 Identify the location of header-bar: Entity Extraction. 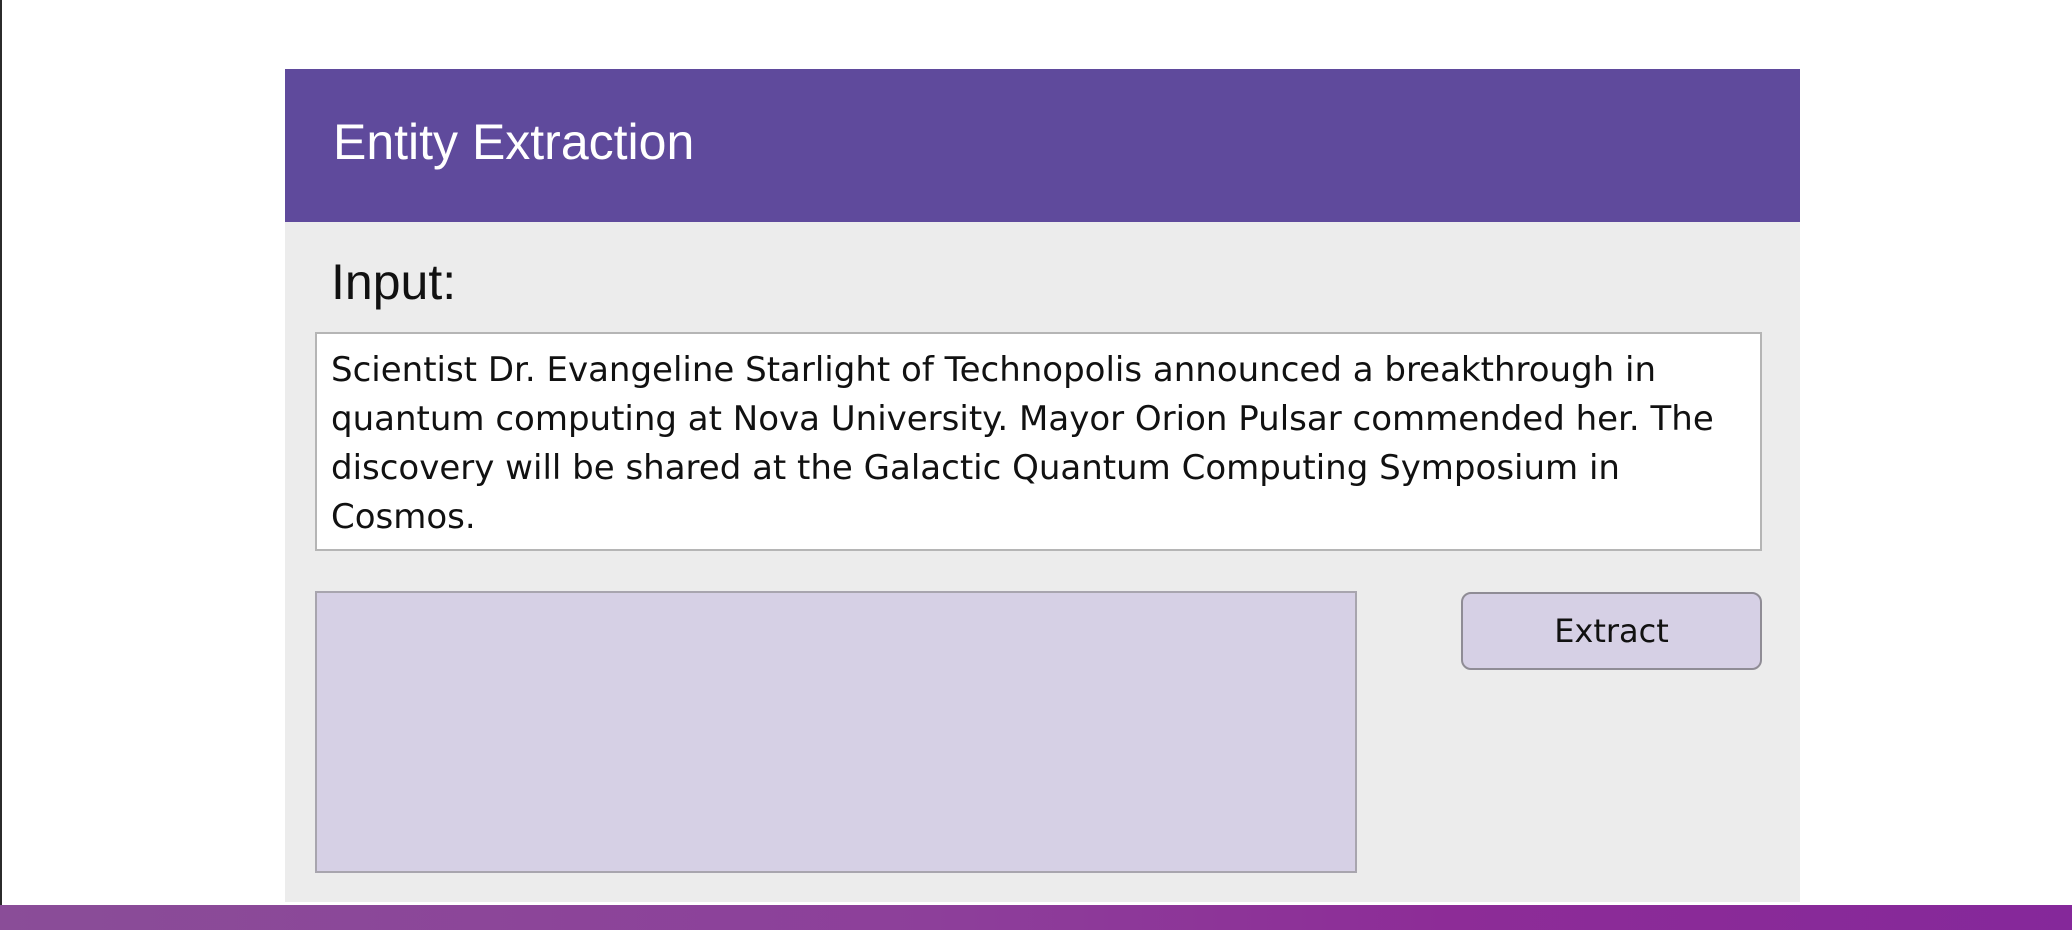
(1042, 145).